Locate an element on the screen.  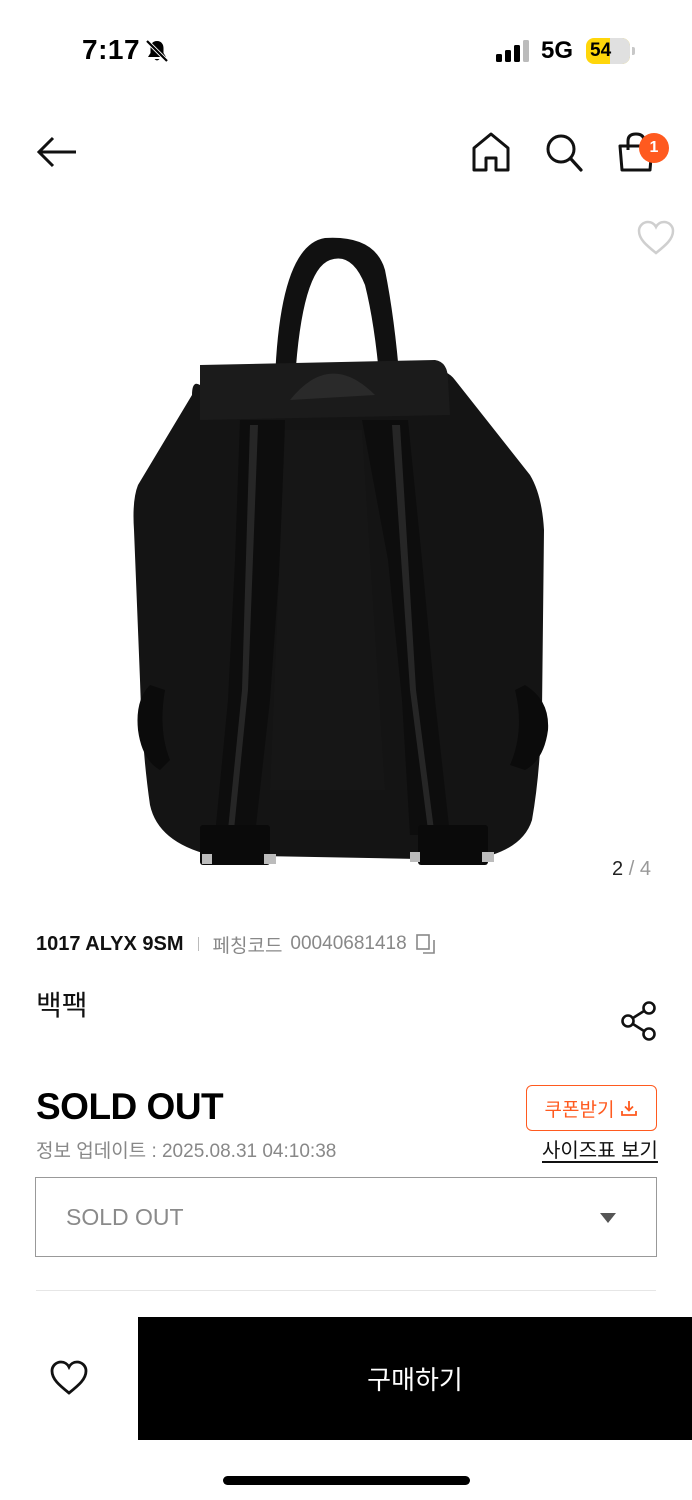
battery-level: 54 is located at coordinates (601, 50).